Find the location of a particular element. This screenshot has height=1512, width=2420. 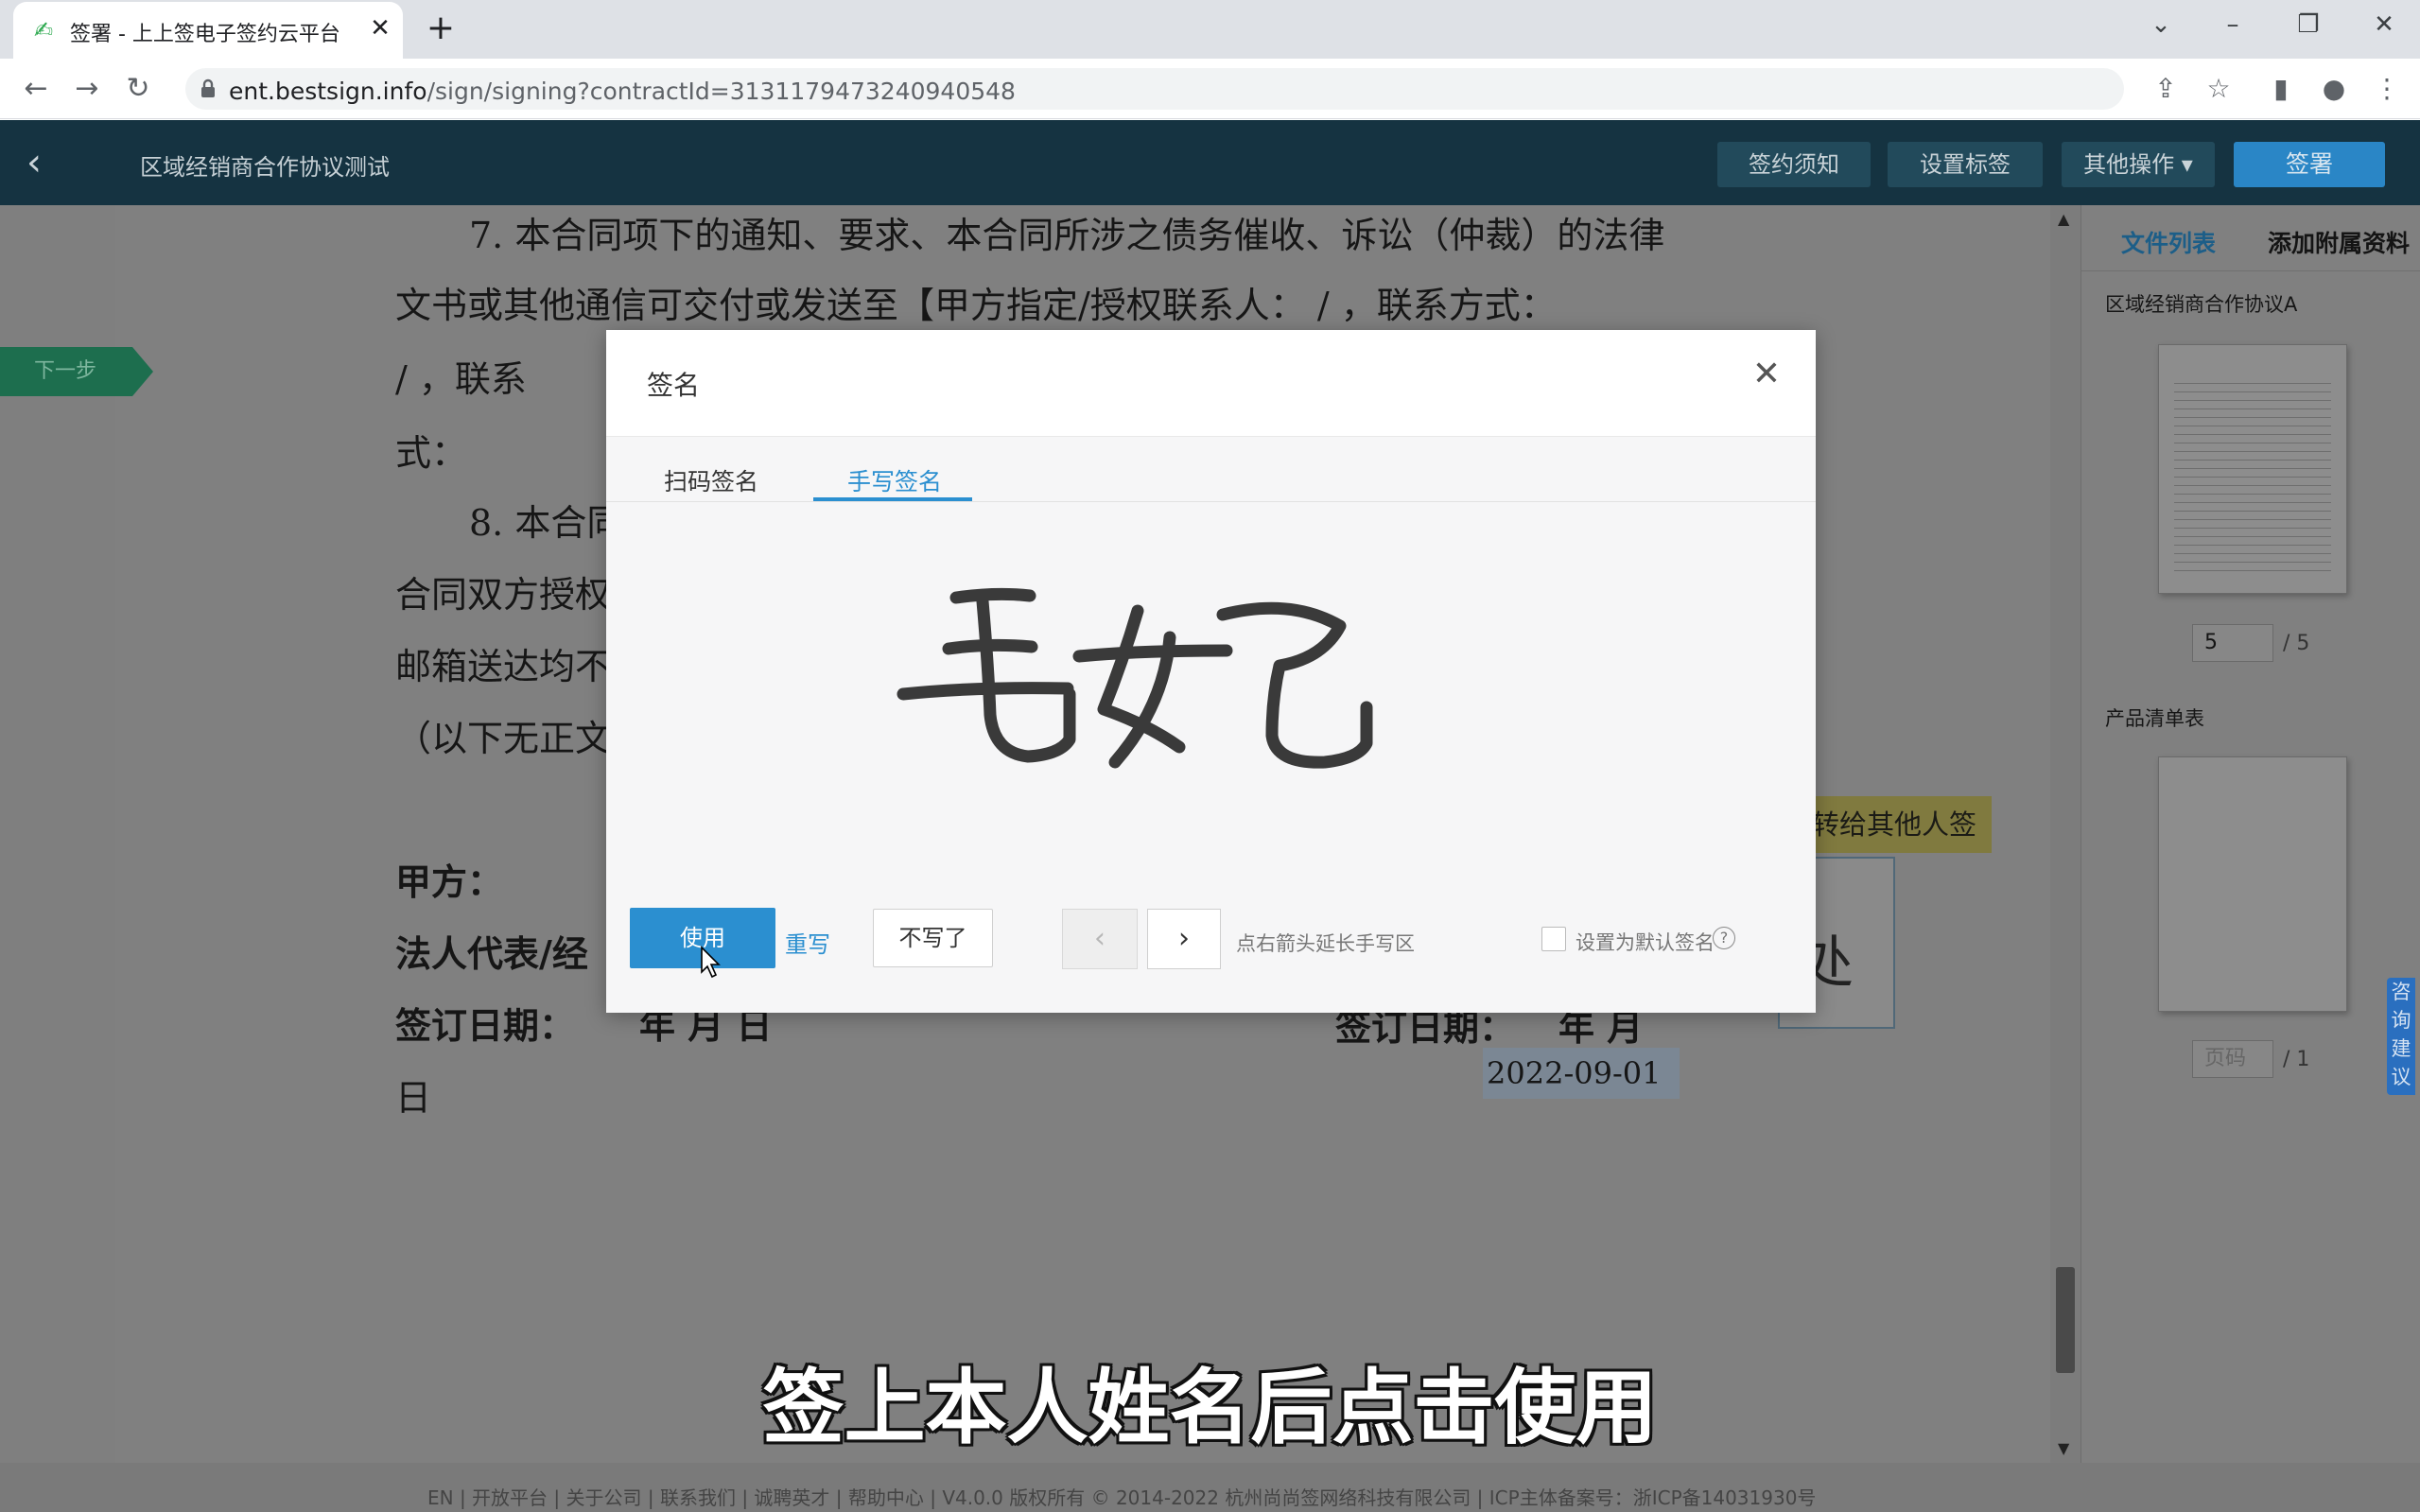

extend-area-hint: 点右箭头延长手写区 is located at coordinates (1325, 943).